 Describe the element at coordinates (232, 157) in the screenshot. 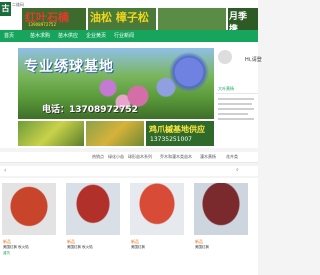

I see `filter-item: 花卉类` at that location.